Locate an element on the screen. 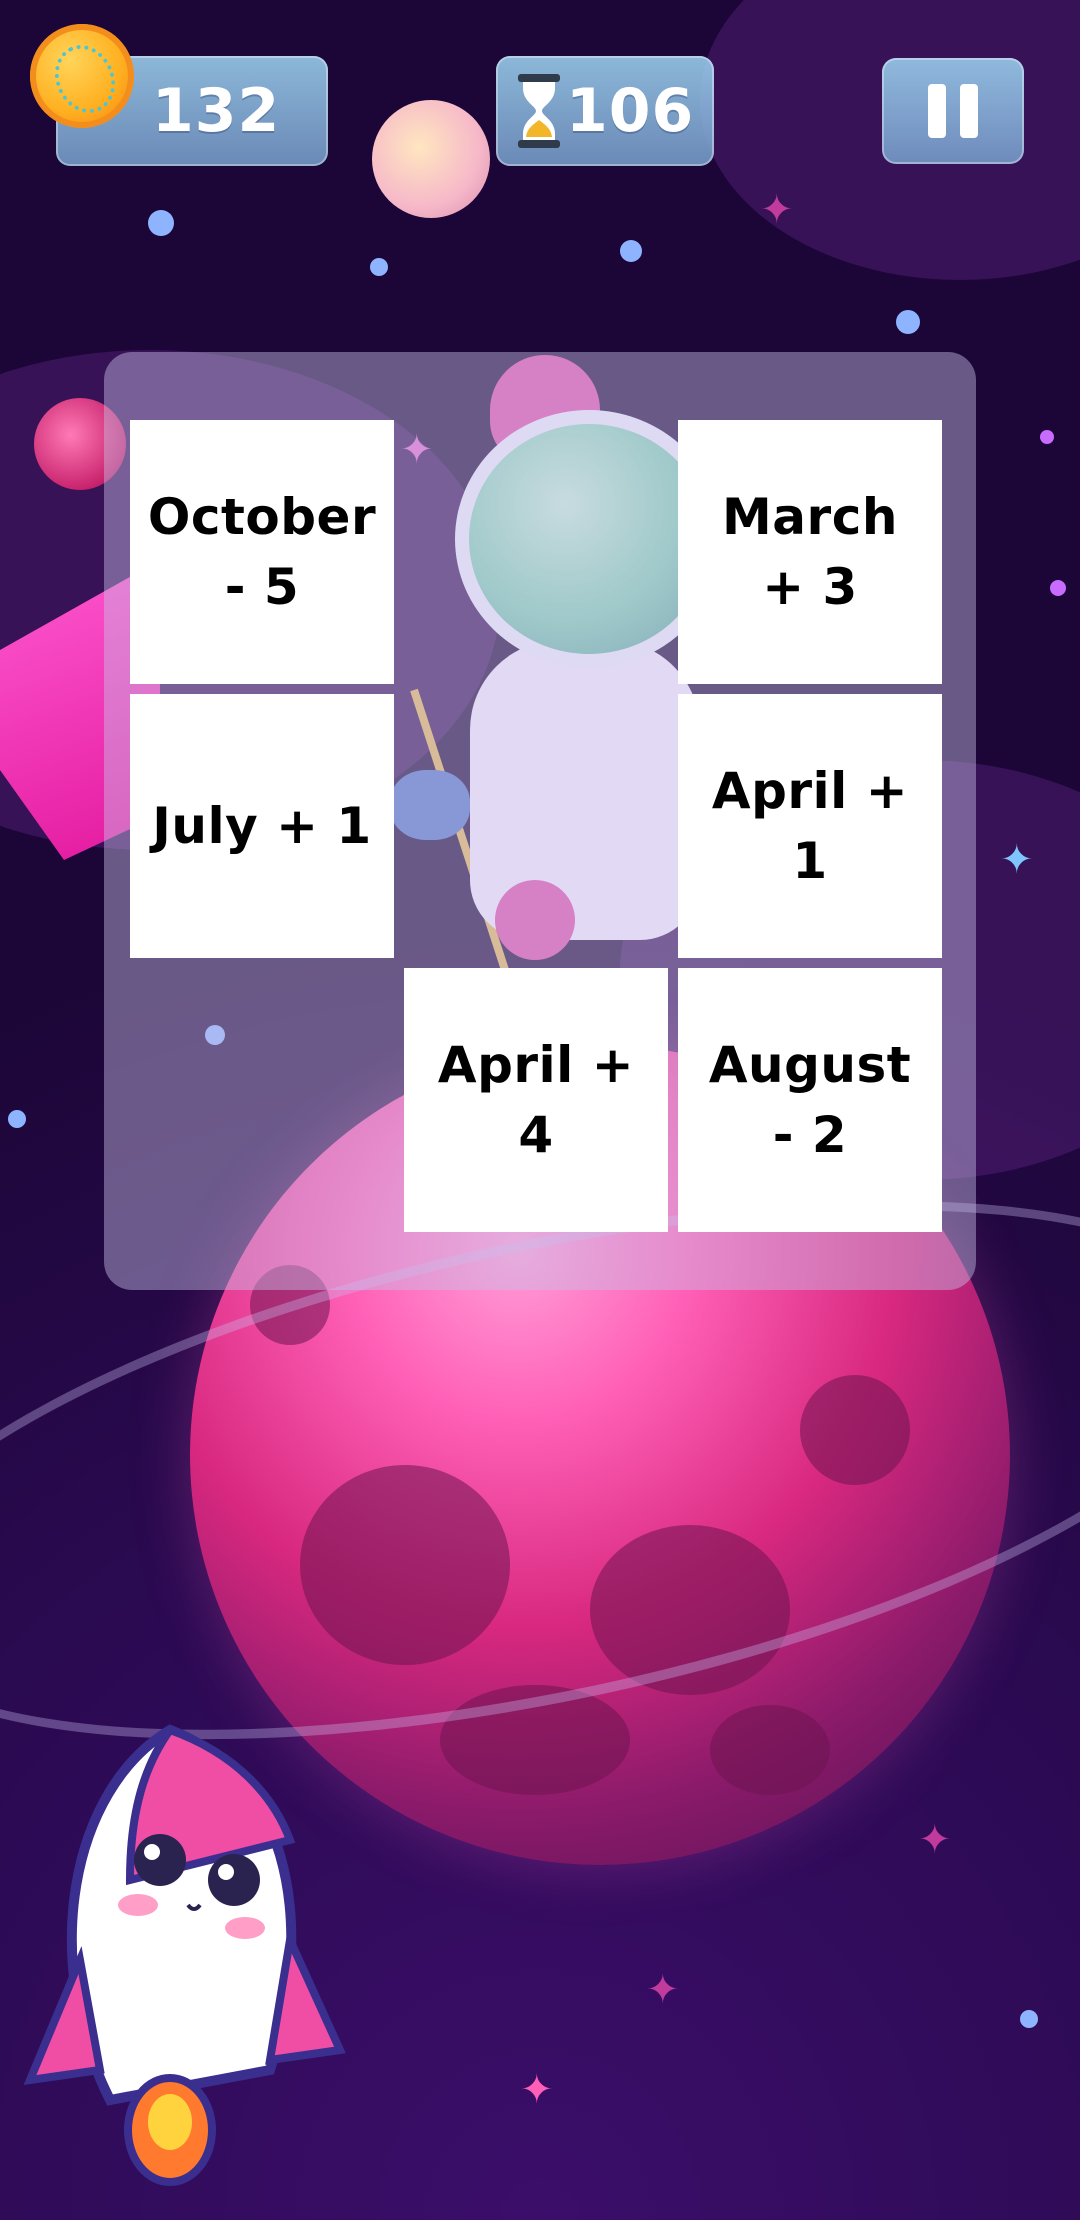  coin-icon is located at coordinates (82, 76).